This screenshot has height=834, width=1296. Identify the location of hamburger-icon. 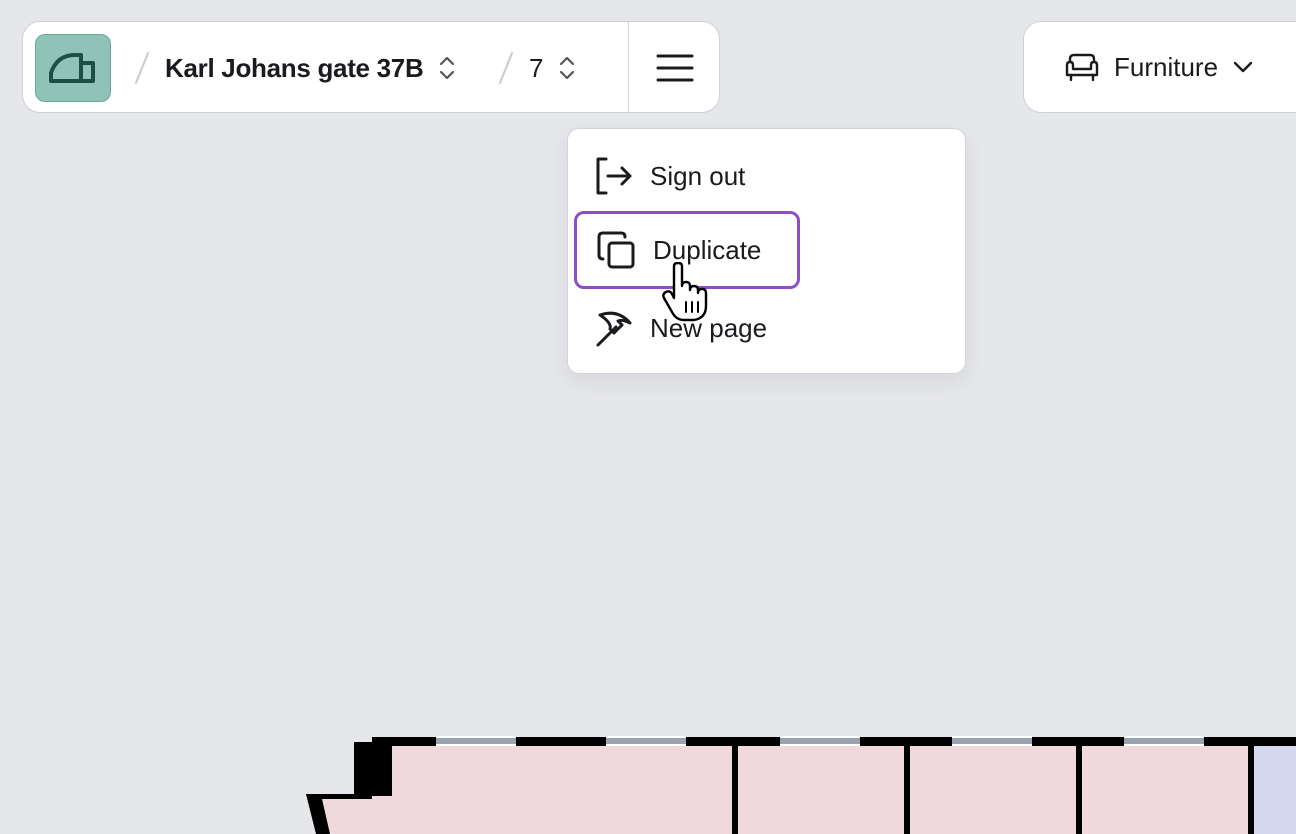
(675, 68).